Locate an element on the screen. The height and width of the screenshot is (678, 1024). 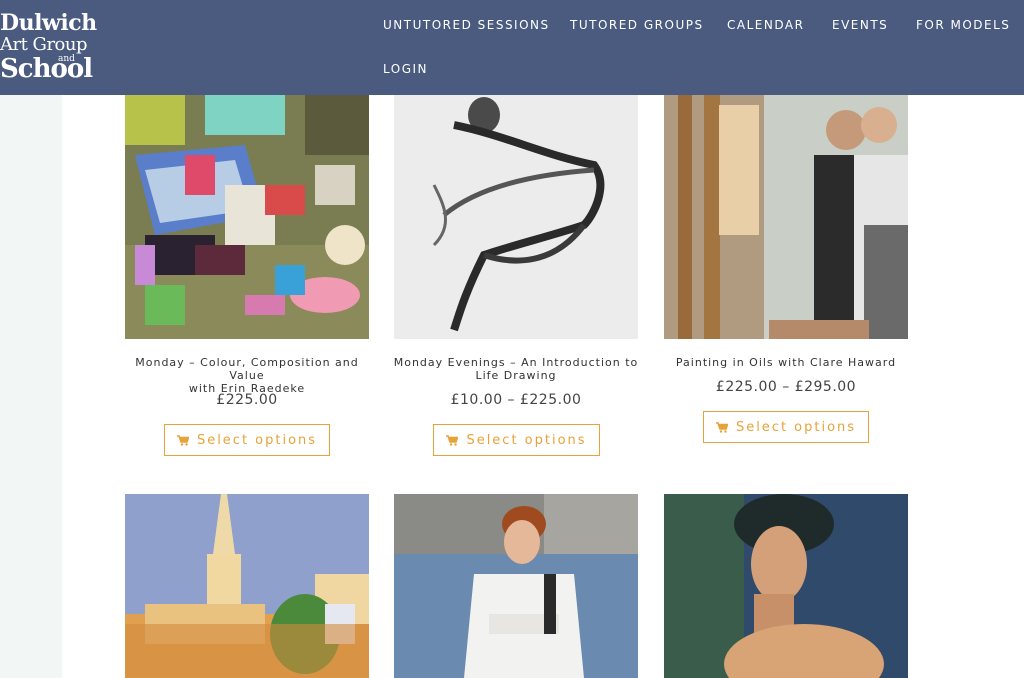
sidebar-strip is located at coordinates (31, 386).